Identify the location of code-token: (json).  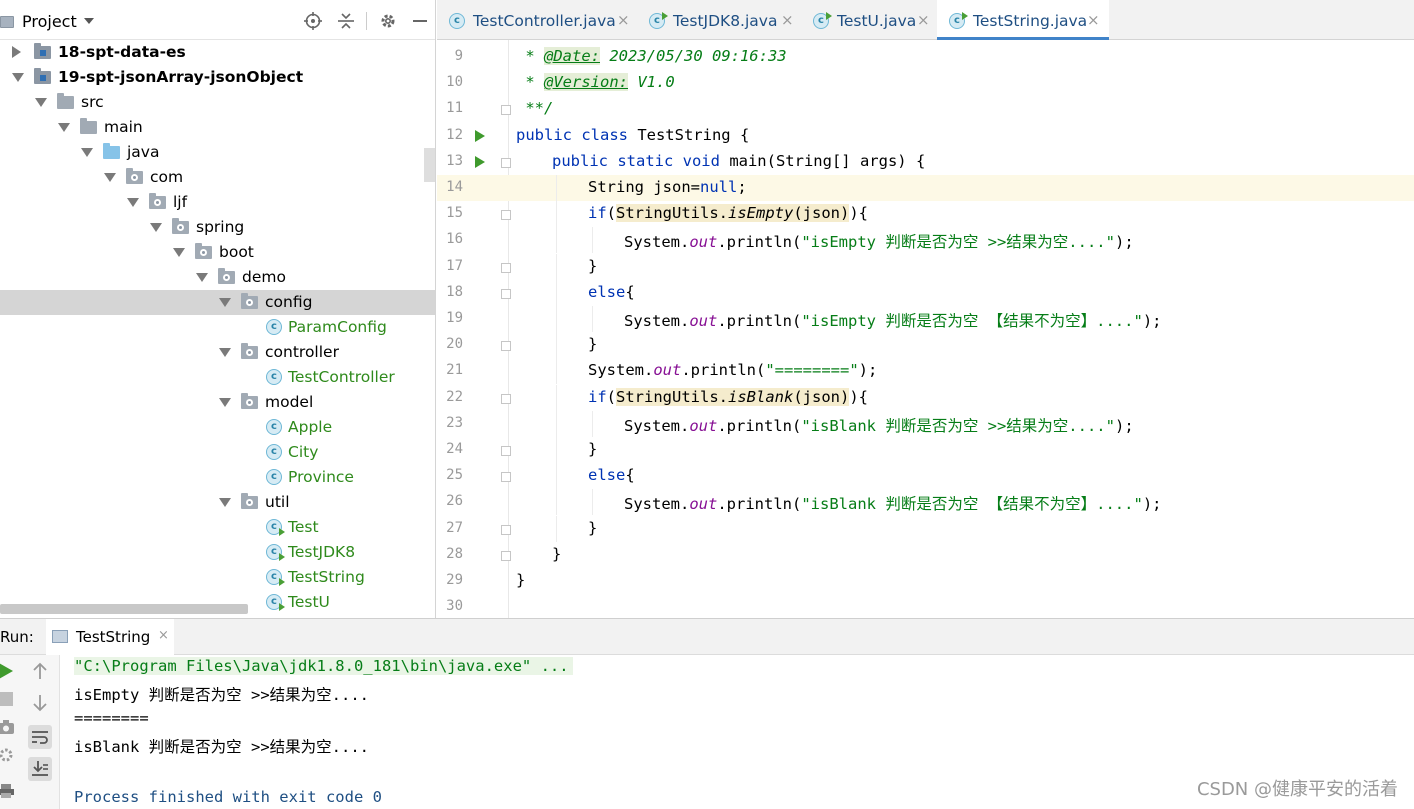
(821, 213).